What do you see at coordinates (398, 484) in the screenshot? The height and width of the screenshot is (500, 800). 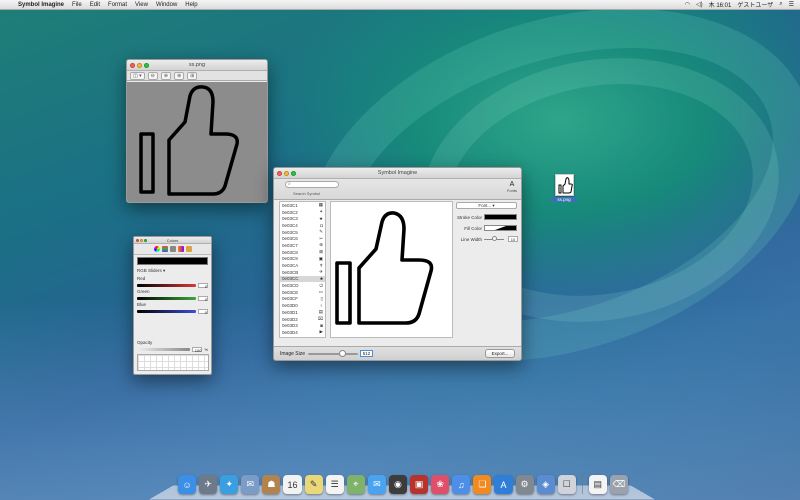 I see `facetime-icon: ◉` at bounding box center [398, 484].